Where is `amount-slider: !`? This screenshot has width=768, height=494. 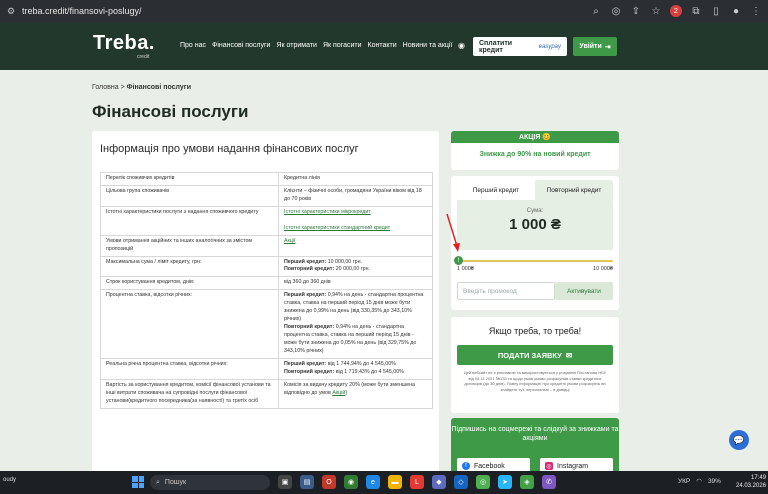
amount-slider: ! is located at coordinates (533, 260).